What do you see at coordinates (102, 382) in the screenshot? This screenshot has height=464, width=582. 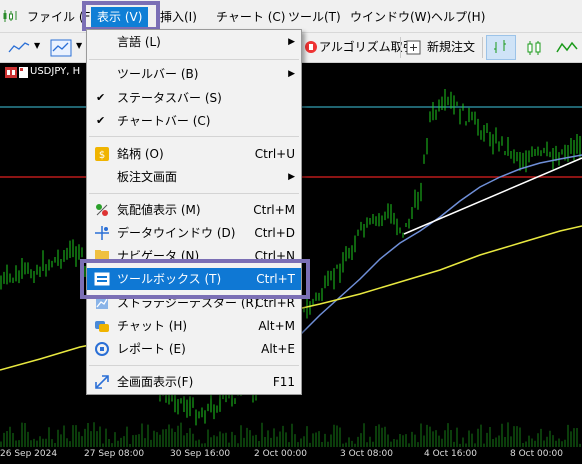 I see `full-screen-icon` at bounding box center [102, 382].